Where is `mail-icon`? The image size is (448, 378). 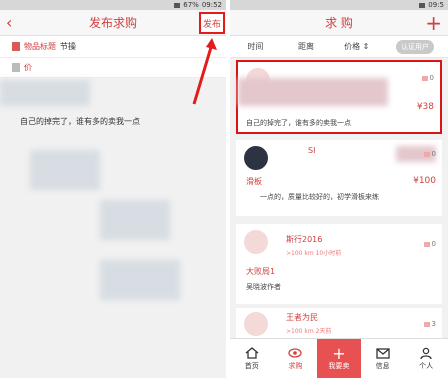
mail-icon is located at coordinates (382, 353).